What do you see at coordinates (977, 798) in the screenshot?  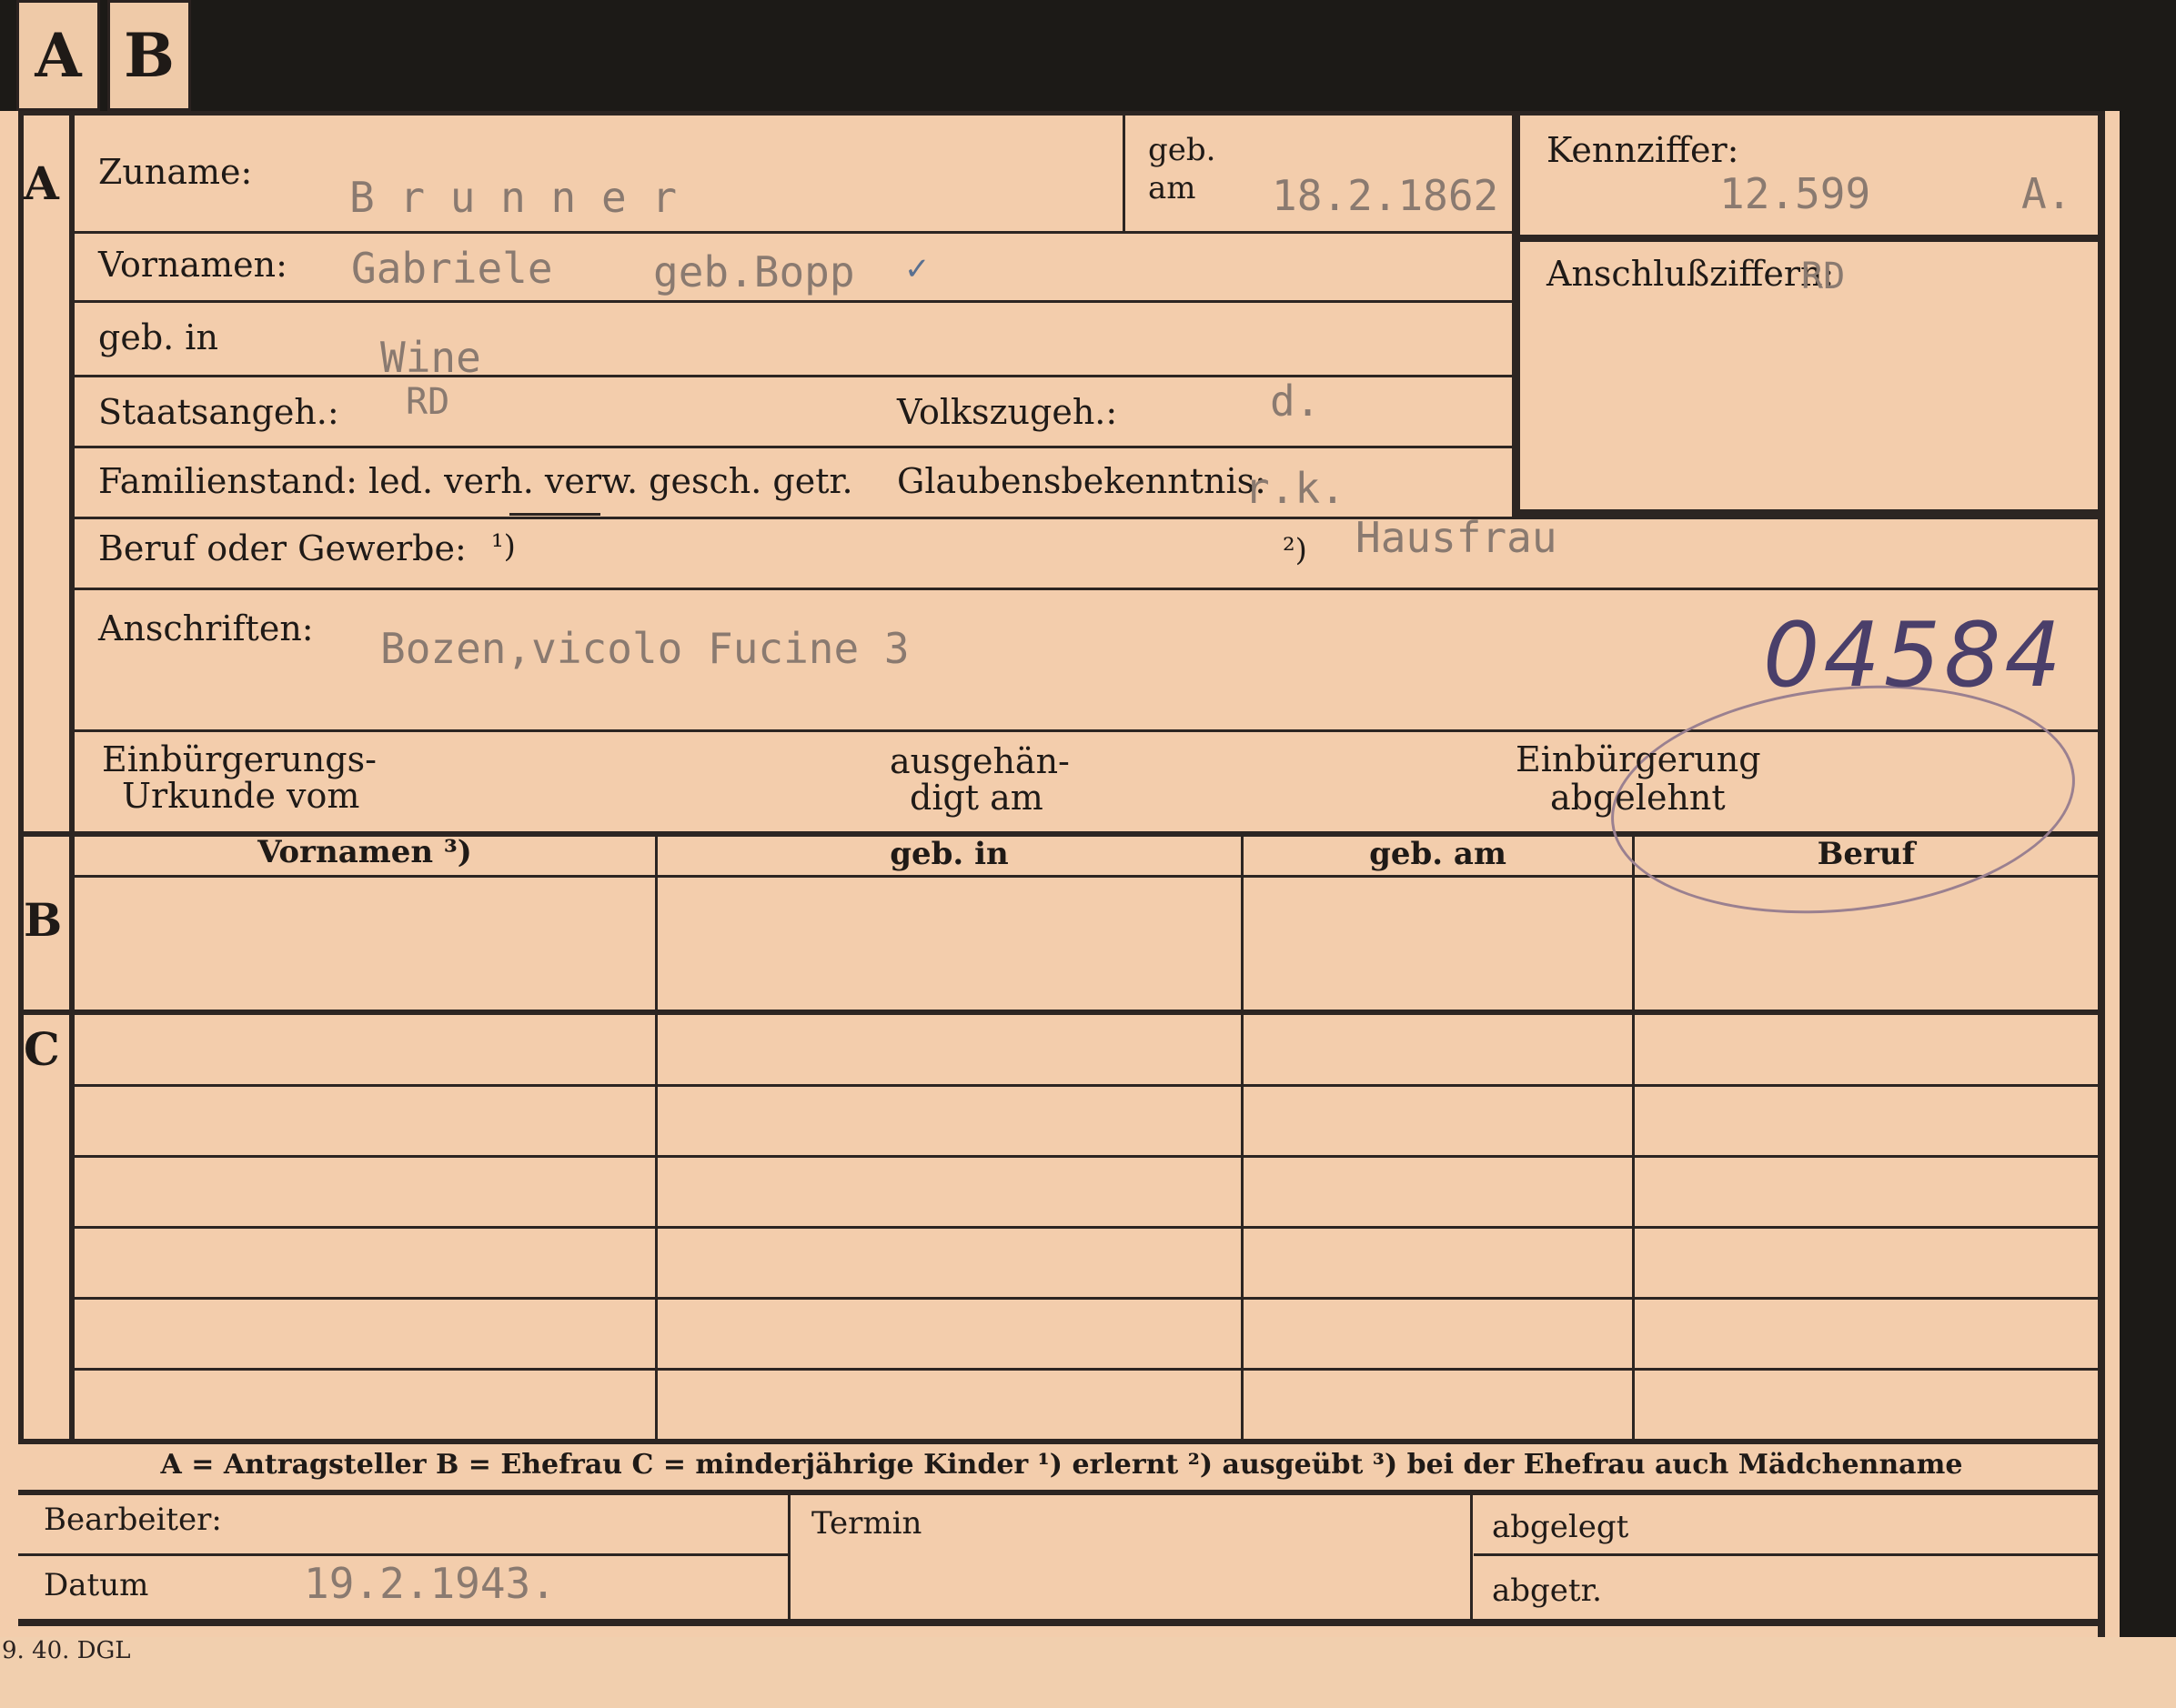 I see `ausgehaendigt-line-2: digt am` at bounding box center [977, 798].